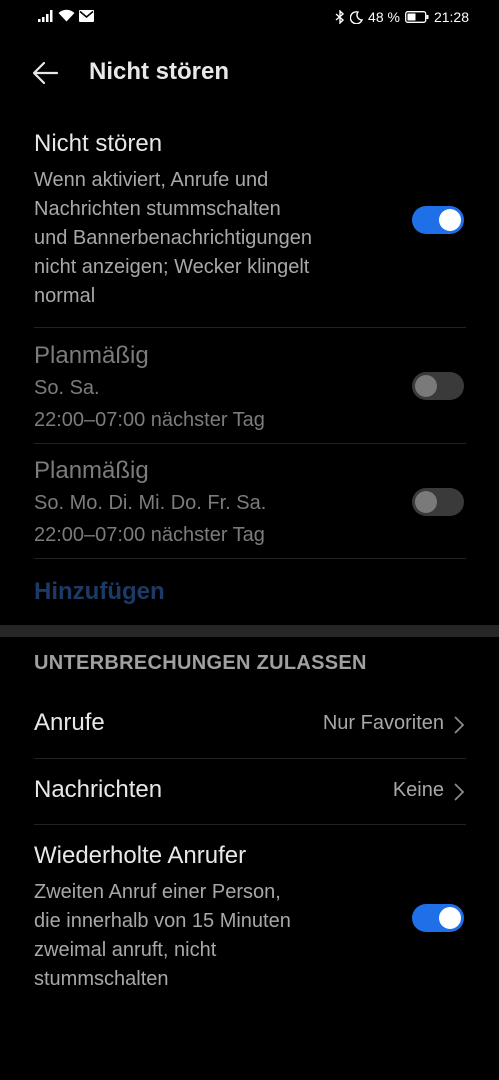 Image resolution: width=499 pixels, height=1080 pixels. Describe the element at coordinates (125, 950) in the screenshot. I see `repeat-description-line: zweimal anruft, nicht` at that location.